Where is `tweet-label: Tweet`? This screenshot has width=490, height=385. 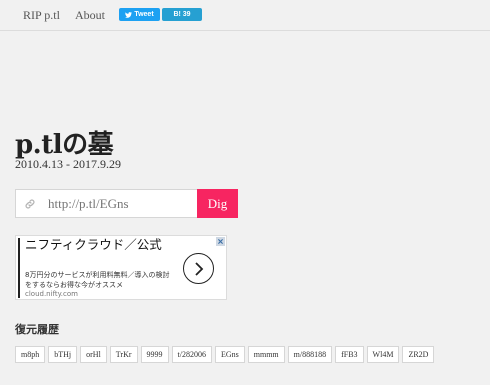
tweet-label: Tweet is located at coordinates (144, 14).